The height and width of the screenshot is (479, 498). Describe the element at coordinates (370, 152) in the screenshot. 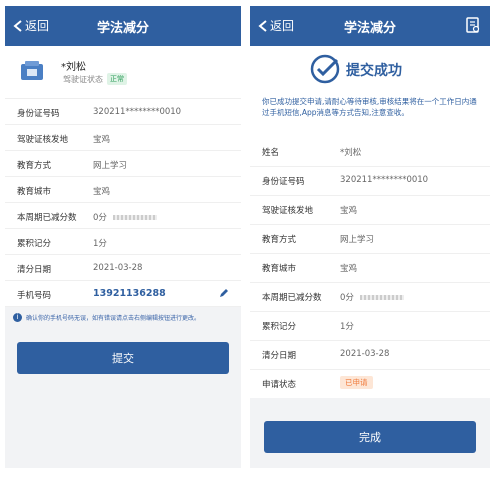

I see `row-name: 姓名 *刘松` at that location.